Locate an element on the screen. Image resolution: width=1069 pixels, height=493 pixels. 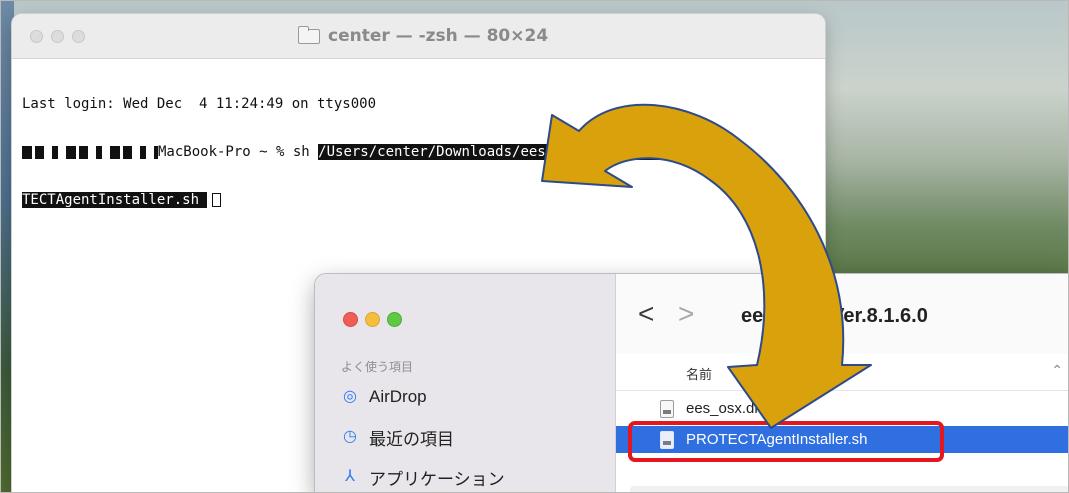
airdrop-icon: ◎ is located at coordinates (350, 396).